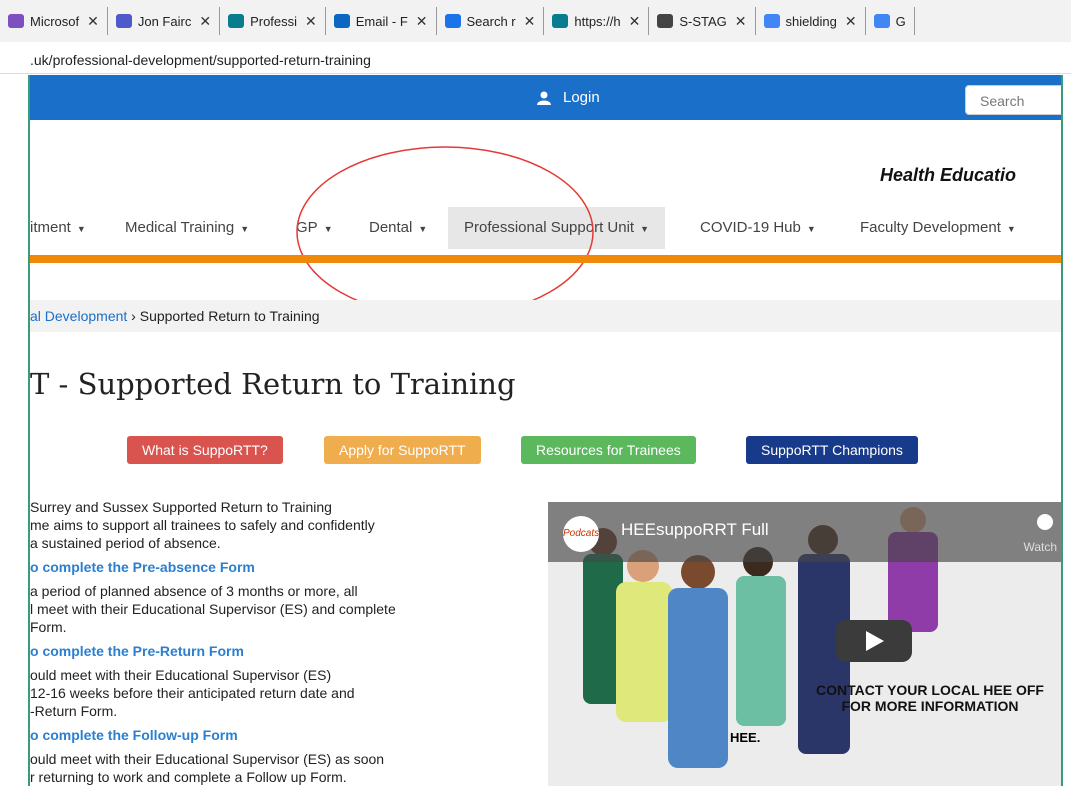 Image resolution: width=1071 pixels, height=786 pixels. I want to click on browser-tab-label: S-STAG, so click(703, 21).